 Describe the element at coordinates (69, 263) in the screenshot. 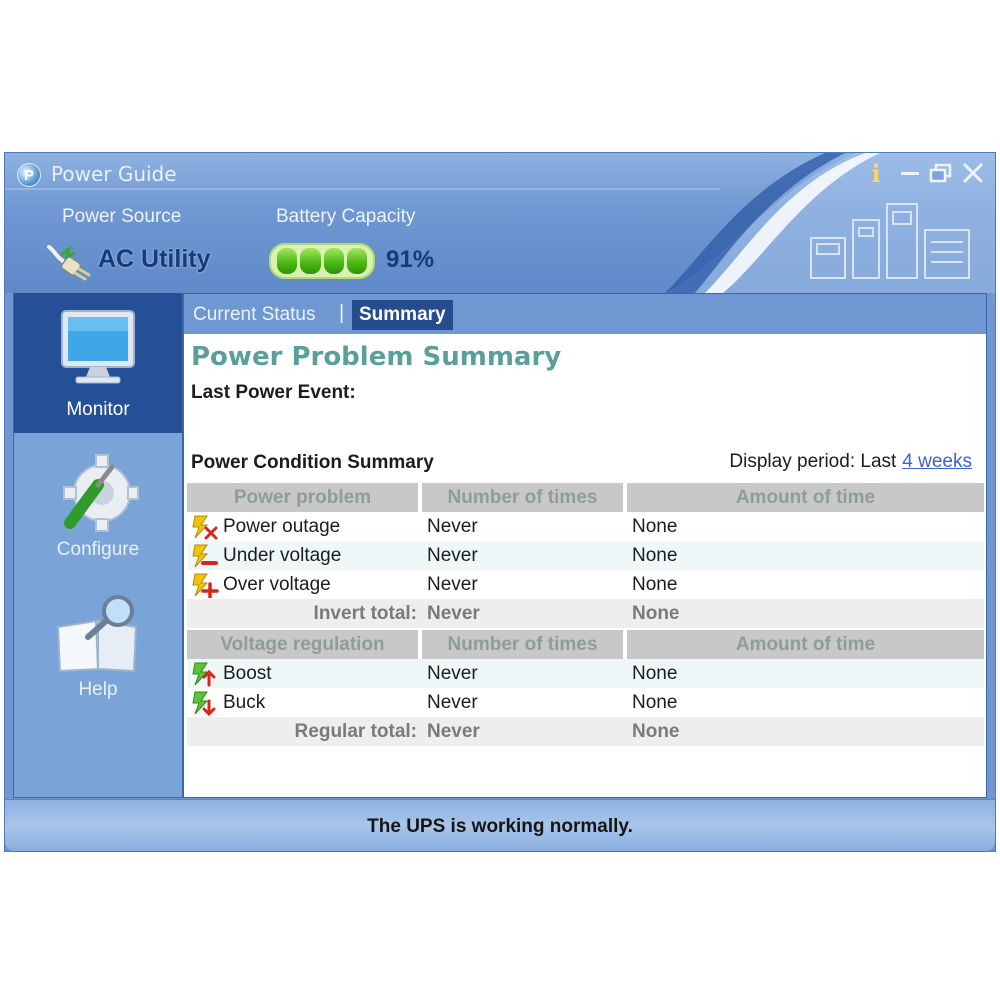

I see `ac-plug-icon` at that location.